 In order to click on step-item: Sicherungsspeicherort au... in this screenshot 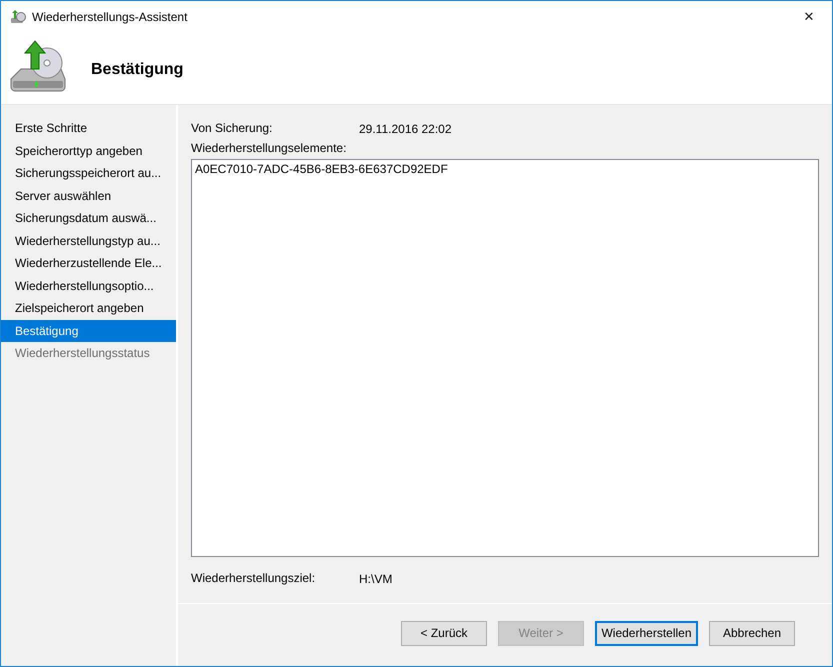, I will do `click(88, 173)`.